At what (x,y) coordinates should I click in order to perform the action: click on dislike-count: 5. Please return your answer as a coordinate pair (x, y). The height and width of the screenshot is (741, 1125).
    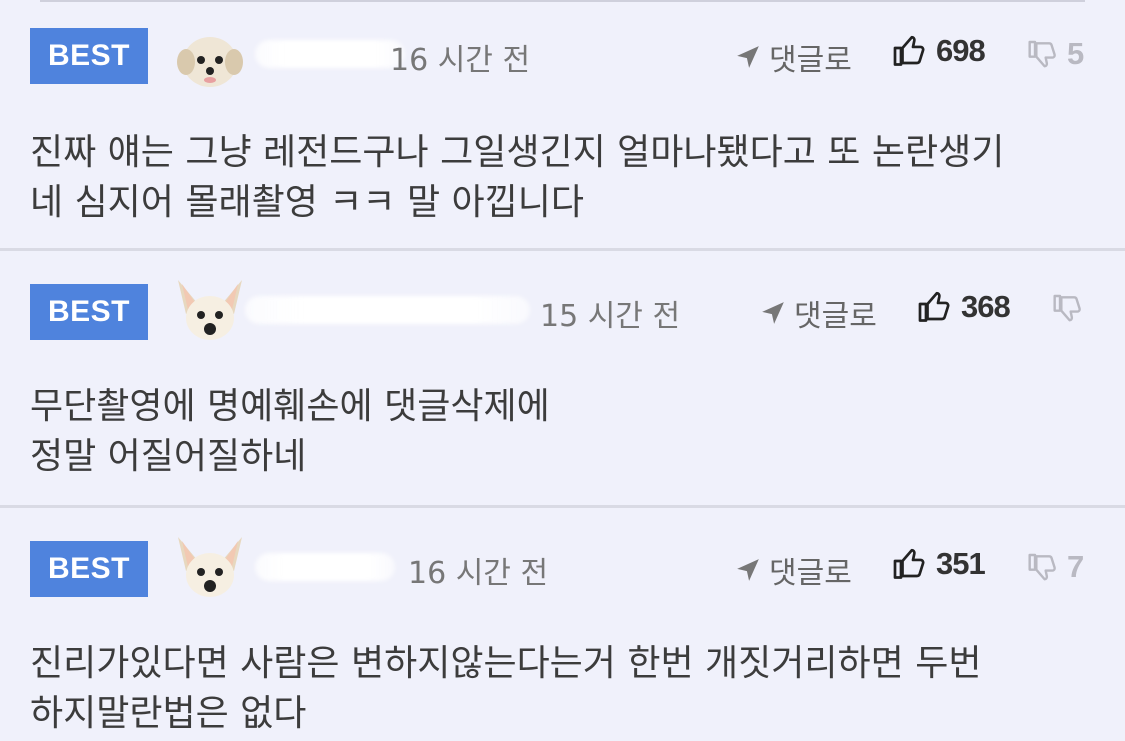
    Looking at the image, I should click on (1076, 53).